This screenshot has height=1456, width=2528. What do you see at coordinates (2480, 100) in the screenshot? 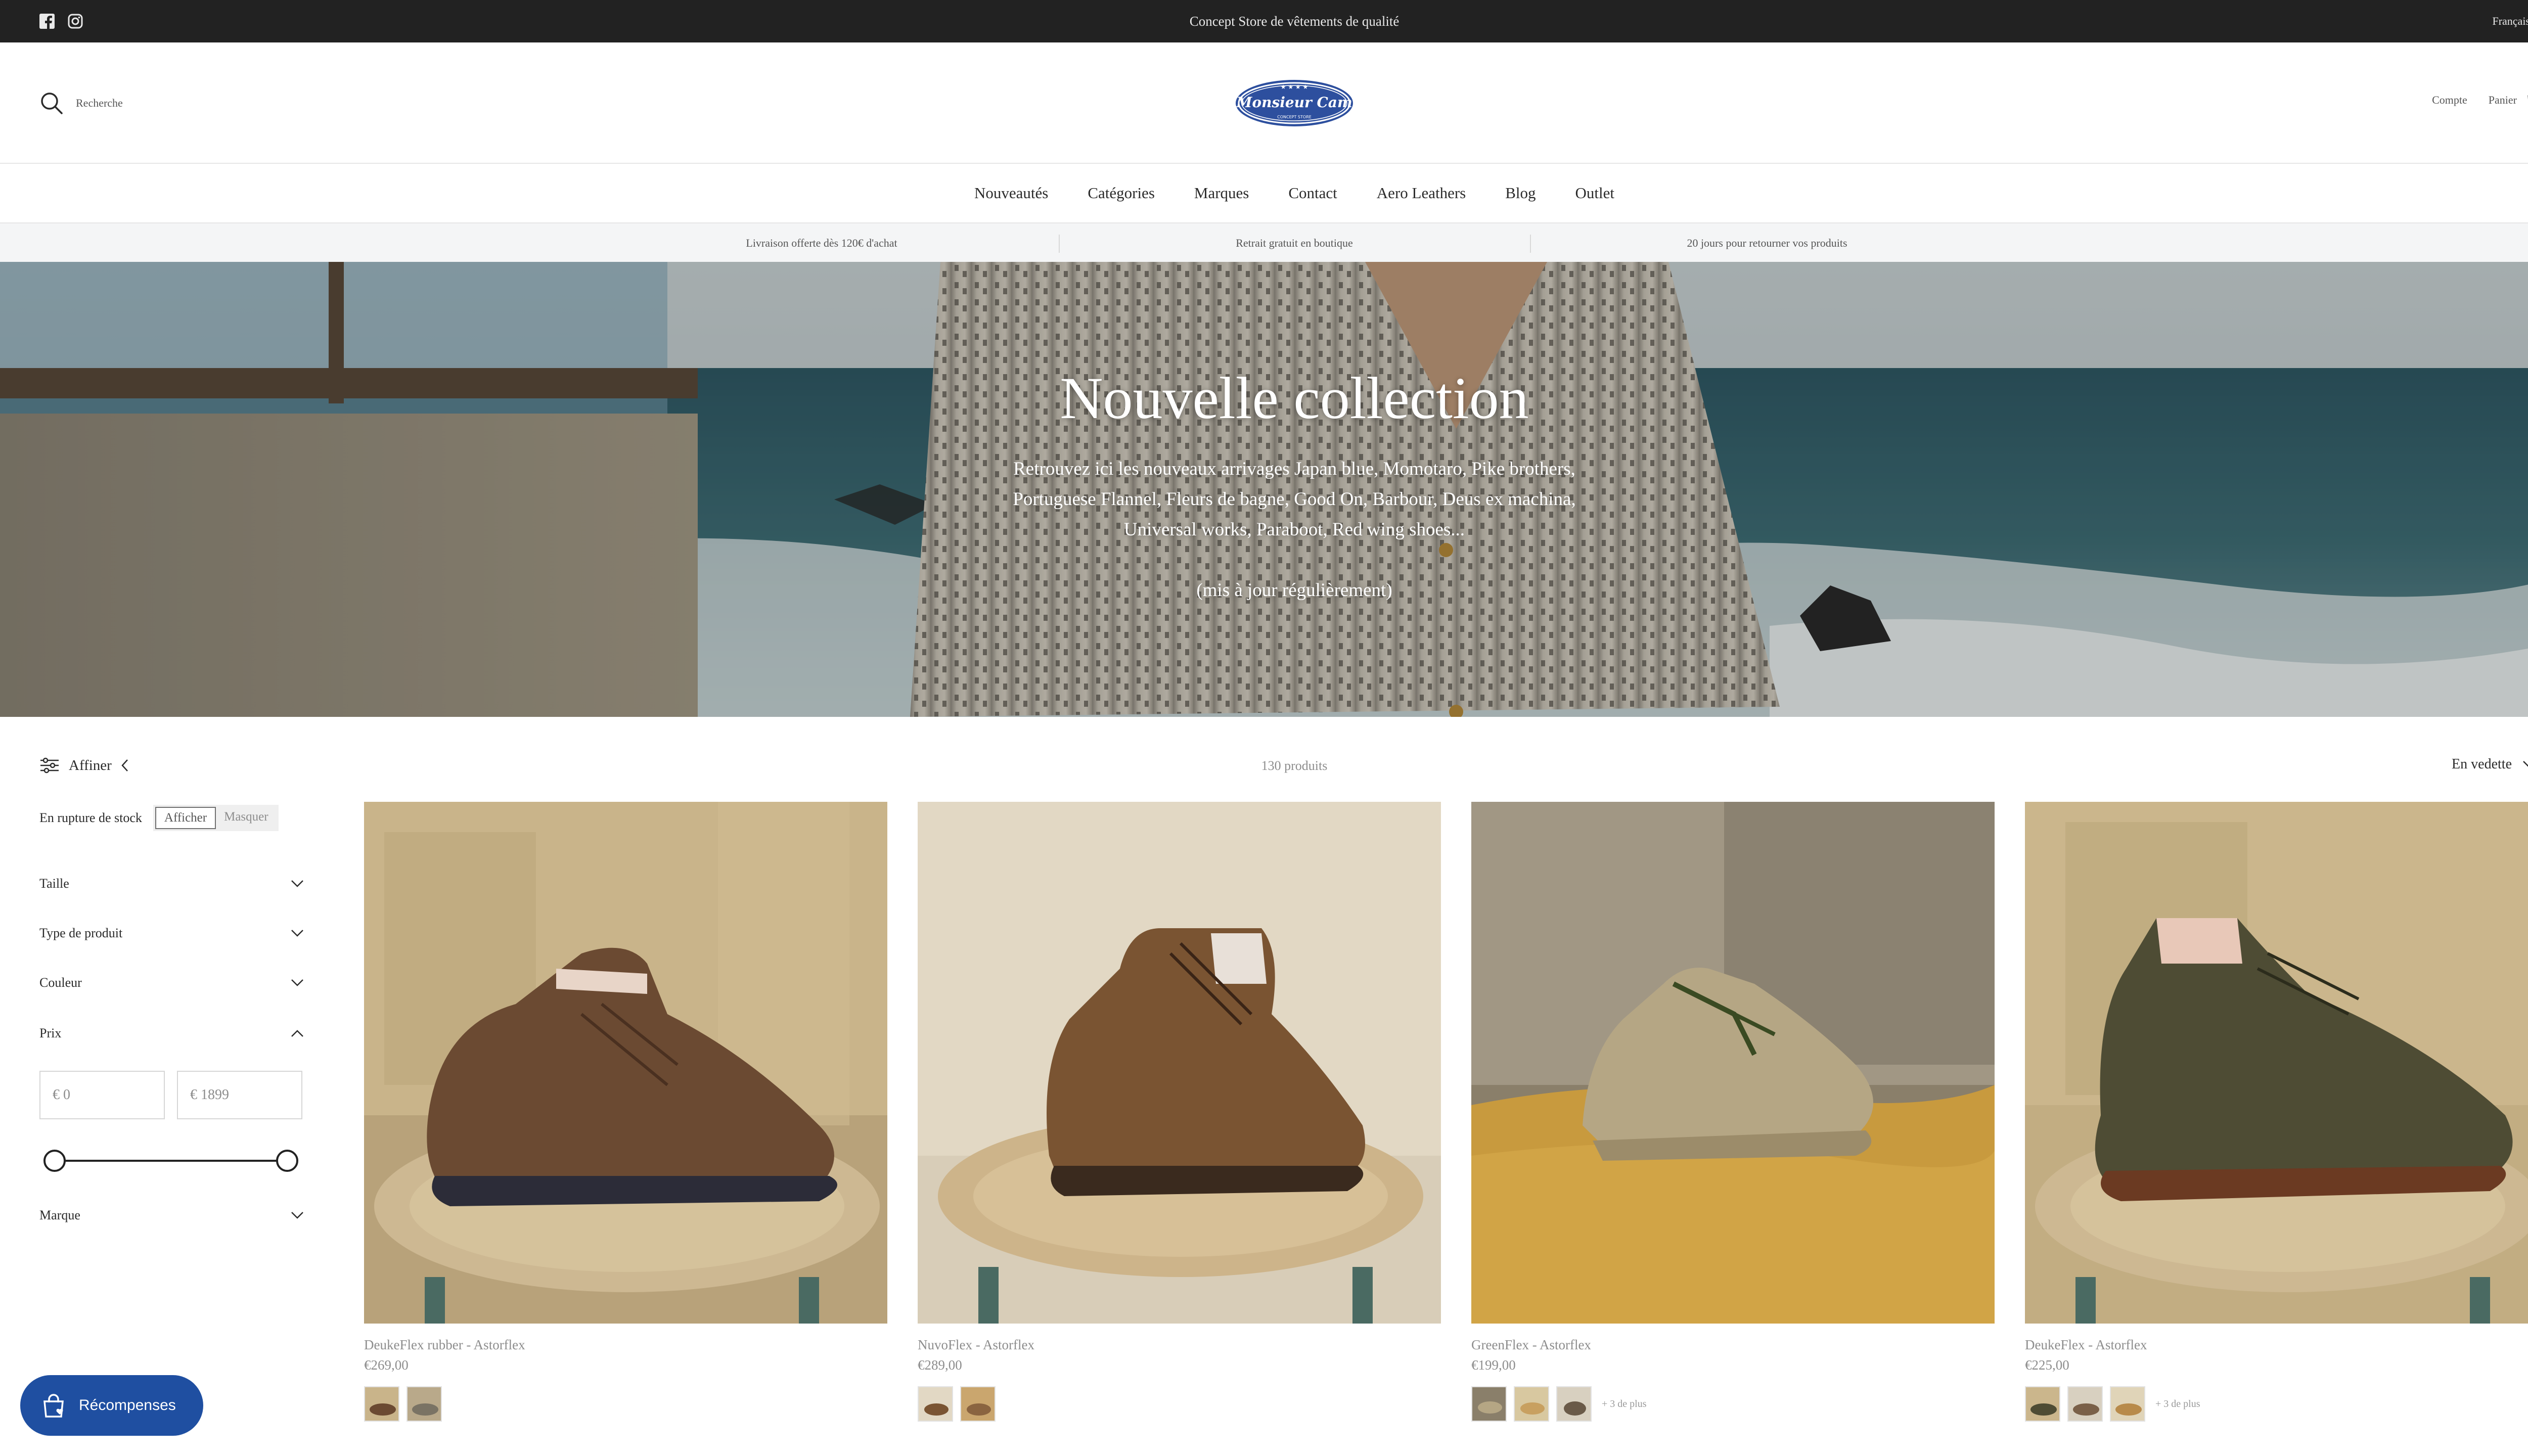
I see `header-actions: Compte Panier` at bounding box center [2480, 100].